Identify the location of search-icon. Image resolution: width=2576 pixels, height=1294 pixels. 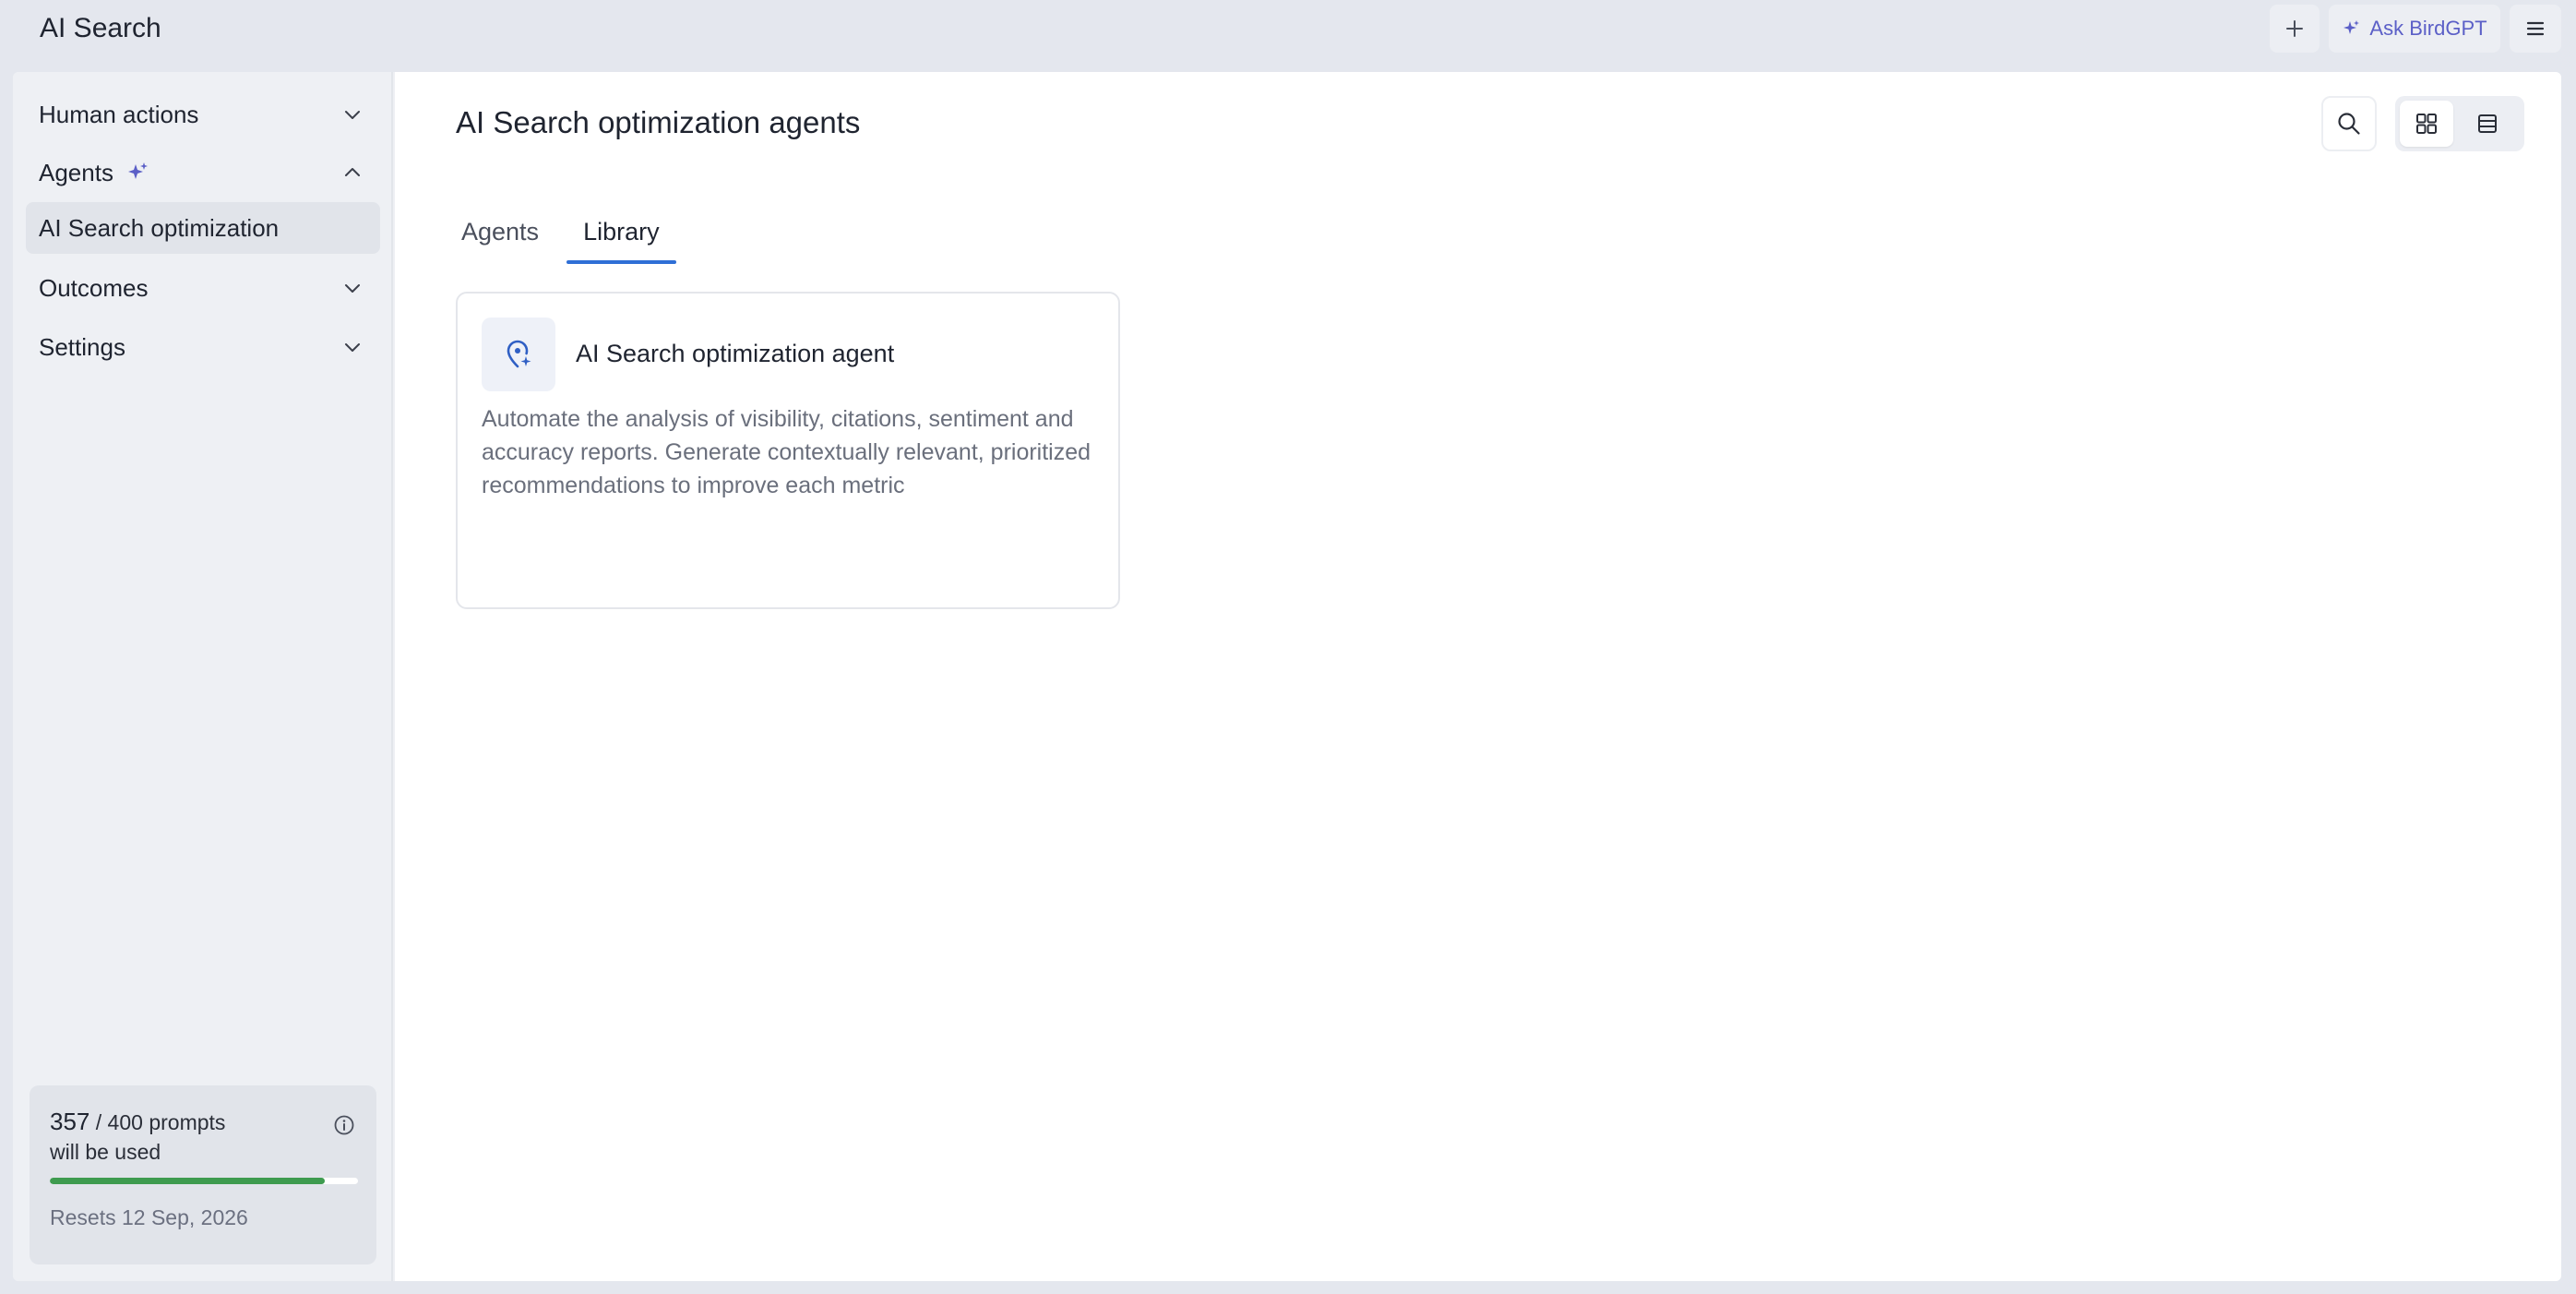
(2349, 124).